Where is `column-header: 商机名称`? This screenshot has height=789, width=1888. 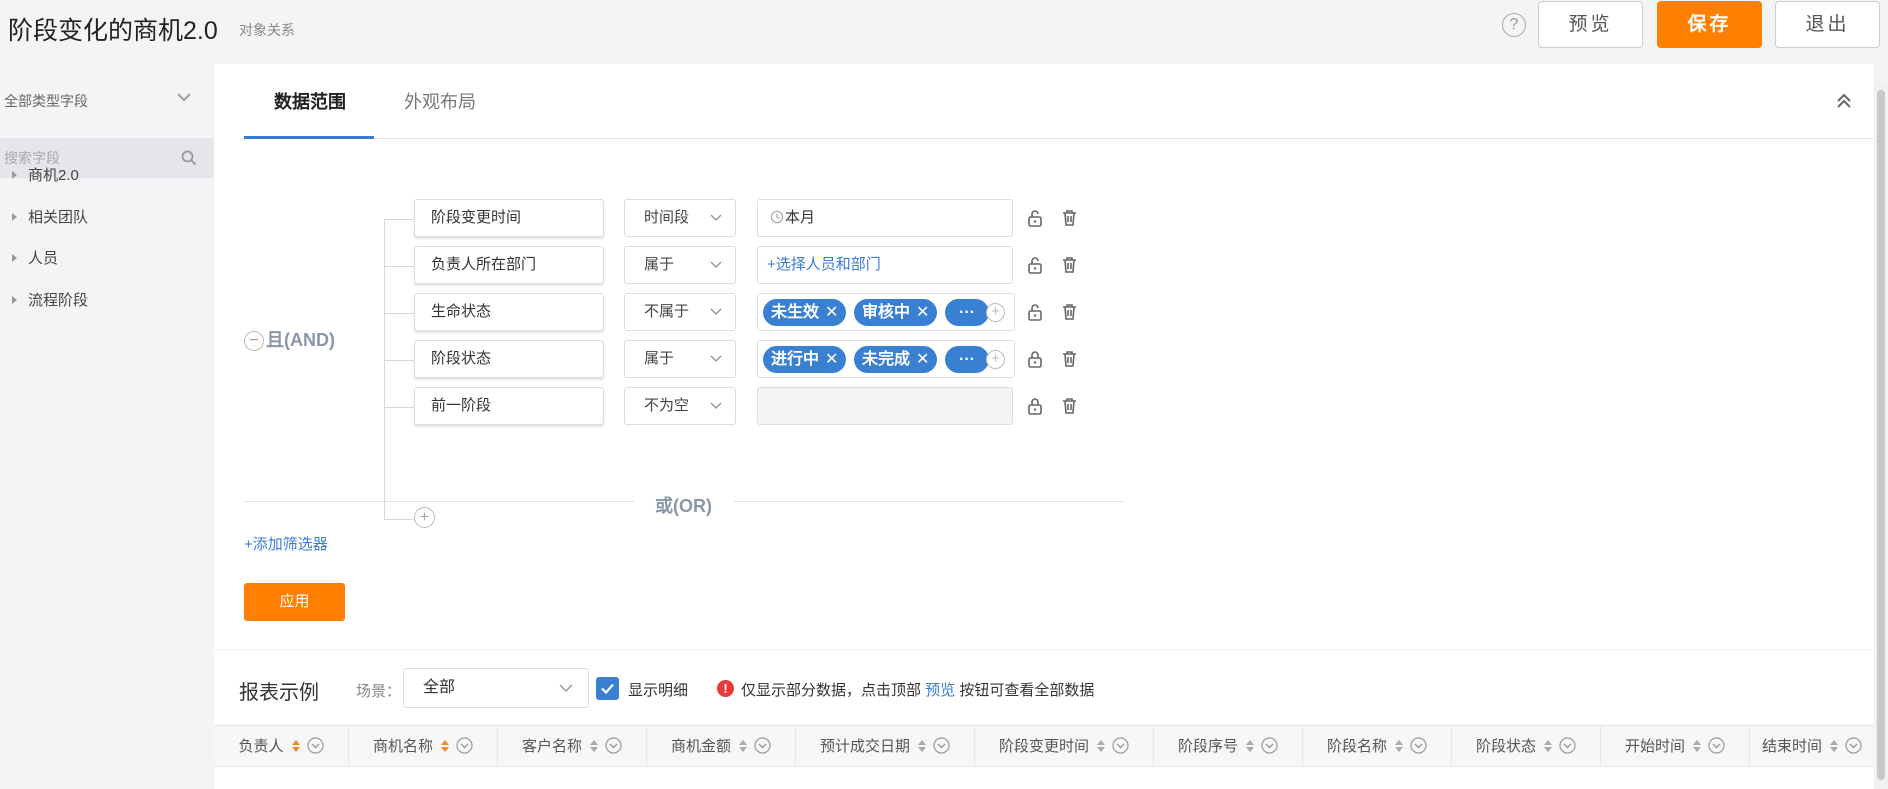
column-header: 商机名称 is located at coordinates (423, 746).